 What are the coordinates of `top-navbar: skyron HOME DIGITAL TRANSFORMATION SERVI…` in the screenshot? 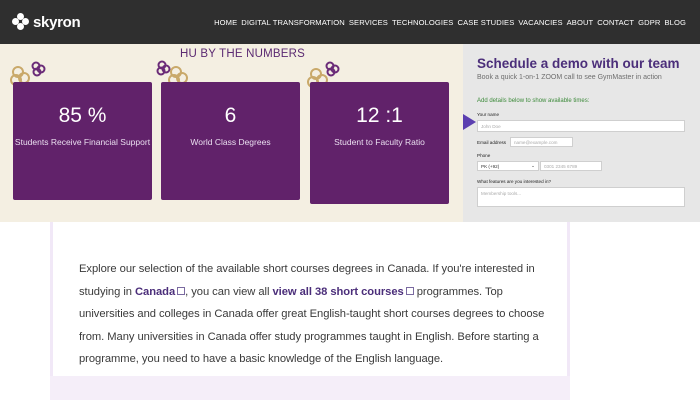 It's located at (350, 22).